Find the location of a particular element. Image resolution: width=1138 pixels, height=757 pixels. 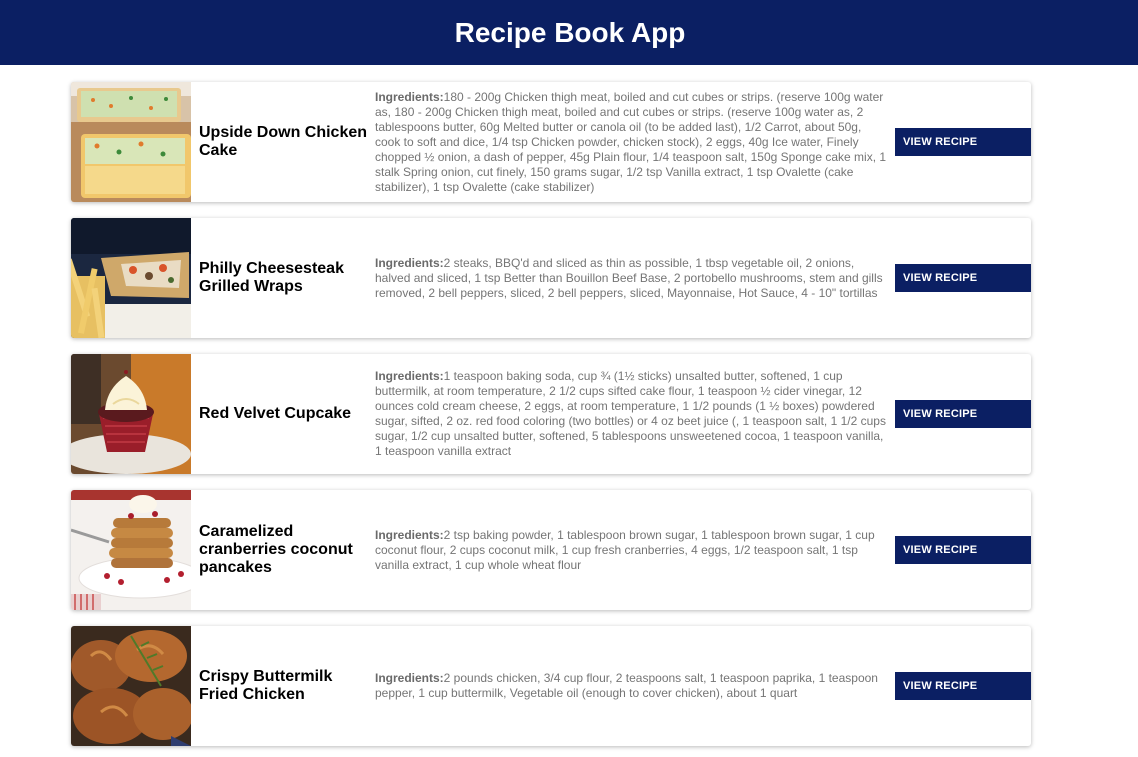

app-title: Recipe Book App is located at coordinates (570, 32).